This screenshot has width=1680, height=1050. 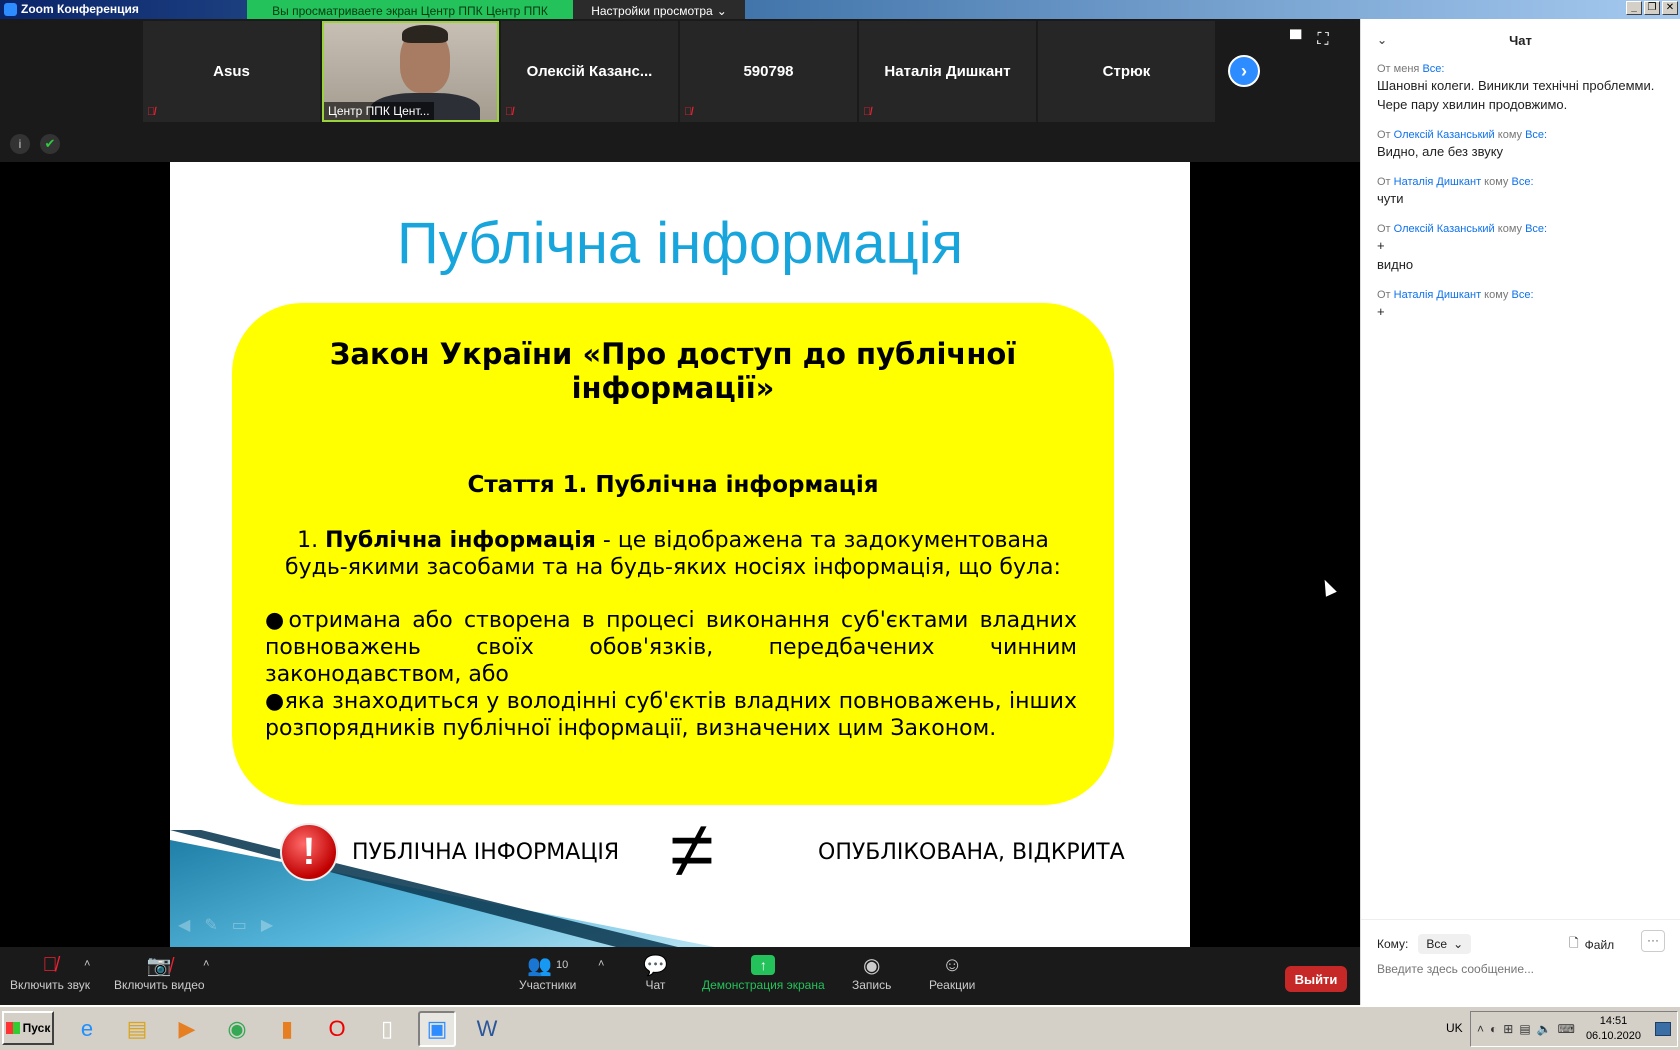 I want to click on opera-icon: O, so click(x=337, y=1029).